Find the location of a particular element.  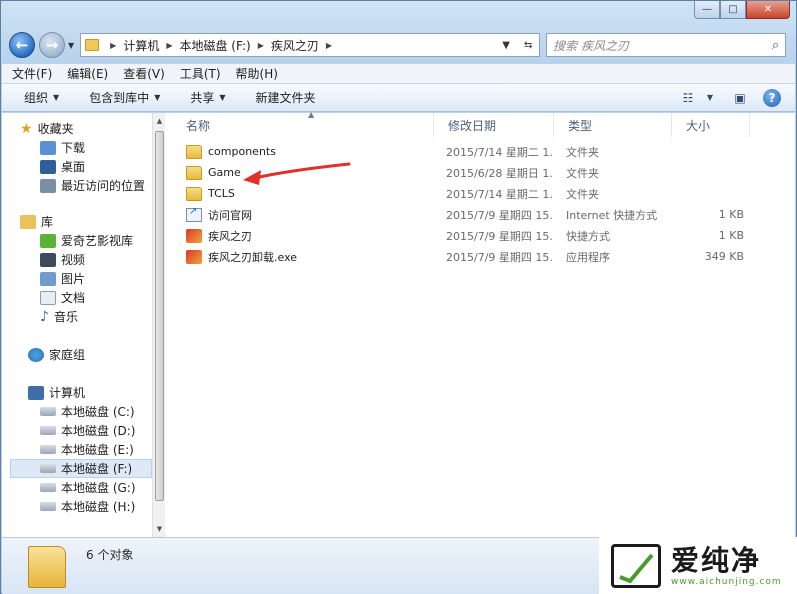

column-header-date: 修改日期 is located at coordinates (494, 125).